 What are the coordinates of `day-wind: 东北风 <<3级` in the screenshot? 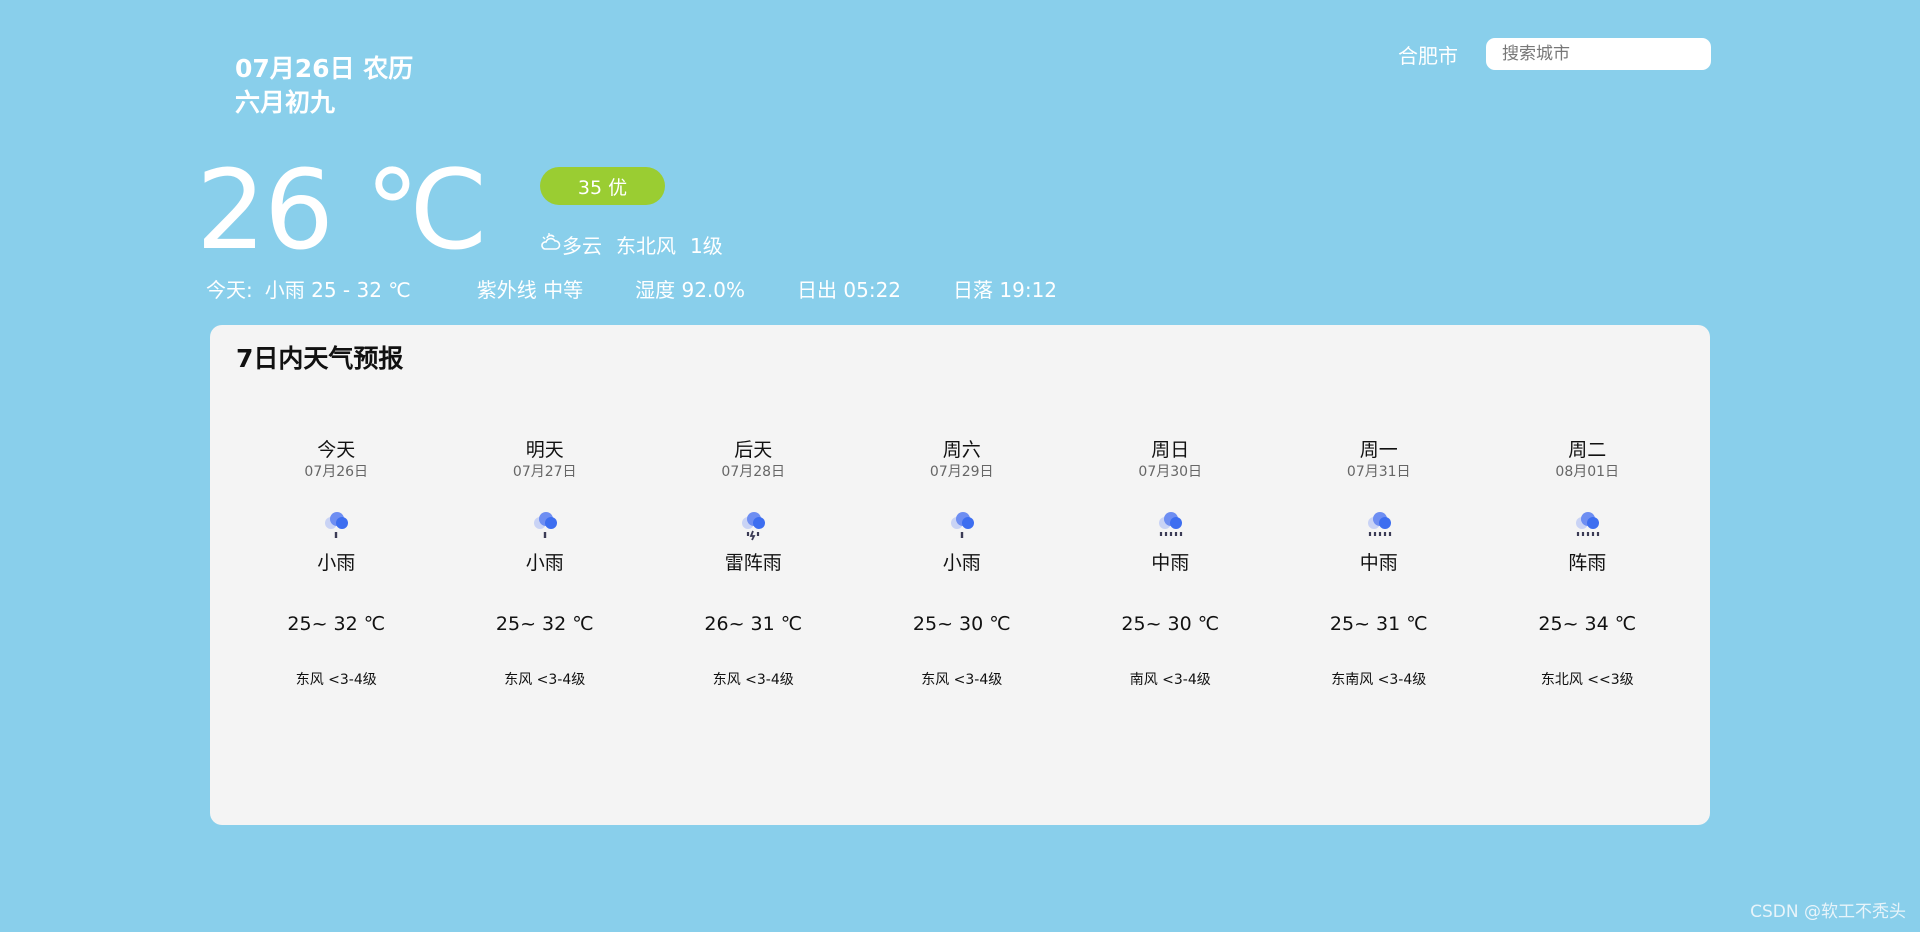 It's located at (1587, 680).